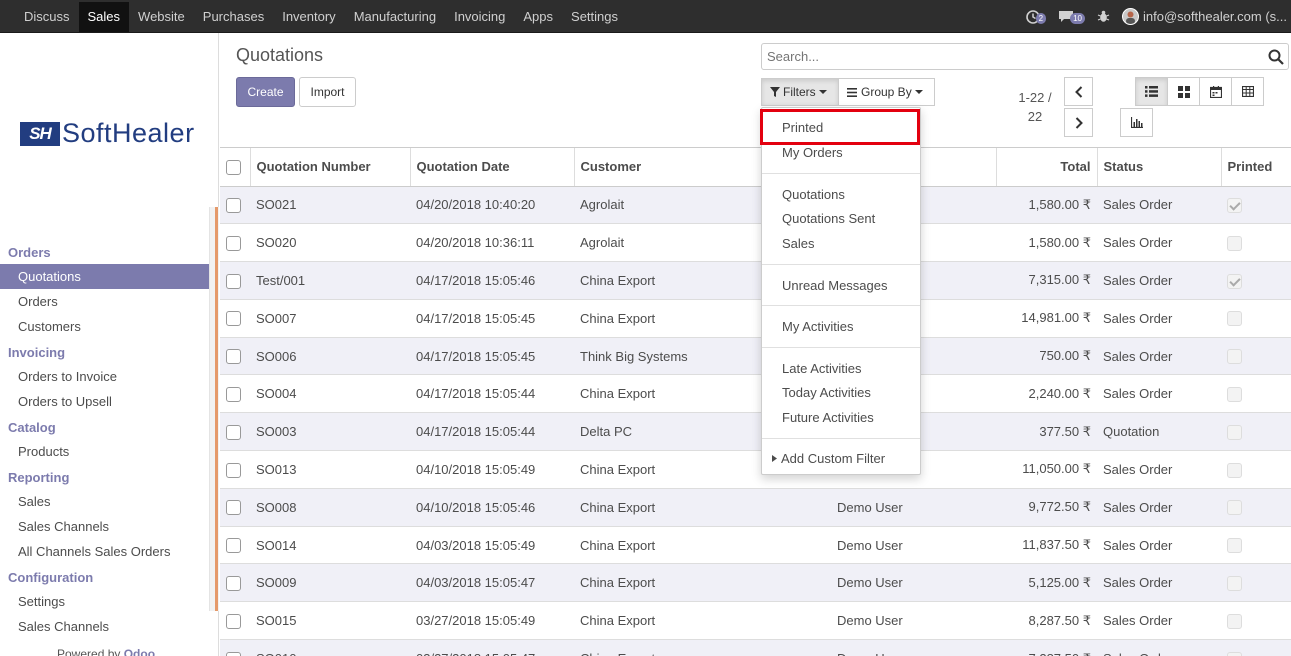 The width and height of the screenshot is (1291, 656). I want to click on app-menu-item: Inventory, so click(308, 17).